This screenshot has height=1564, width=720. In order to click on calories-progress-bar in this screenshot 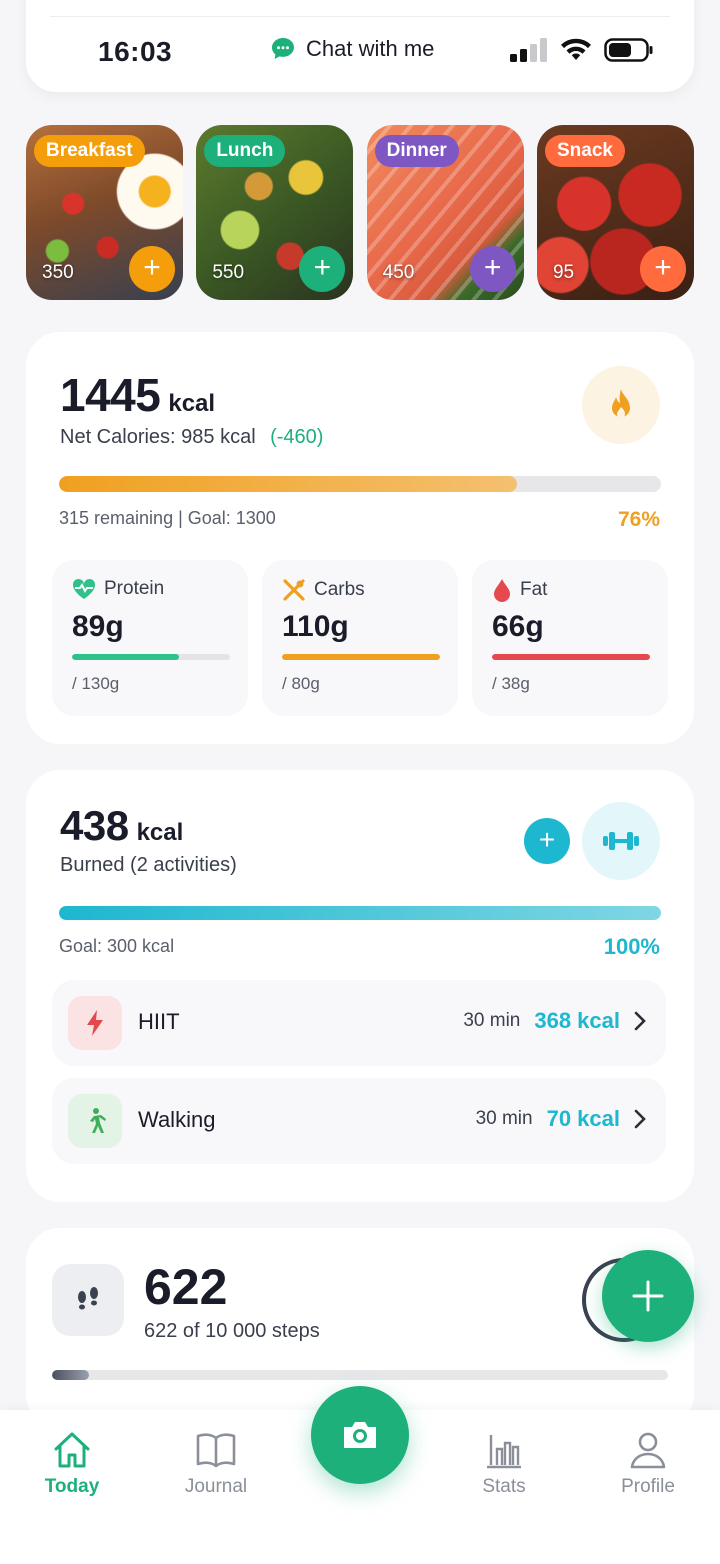, I will do `click(360, 484)`.